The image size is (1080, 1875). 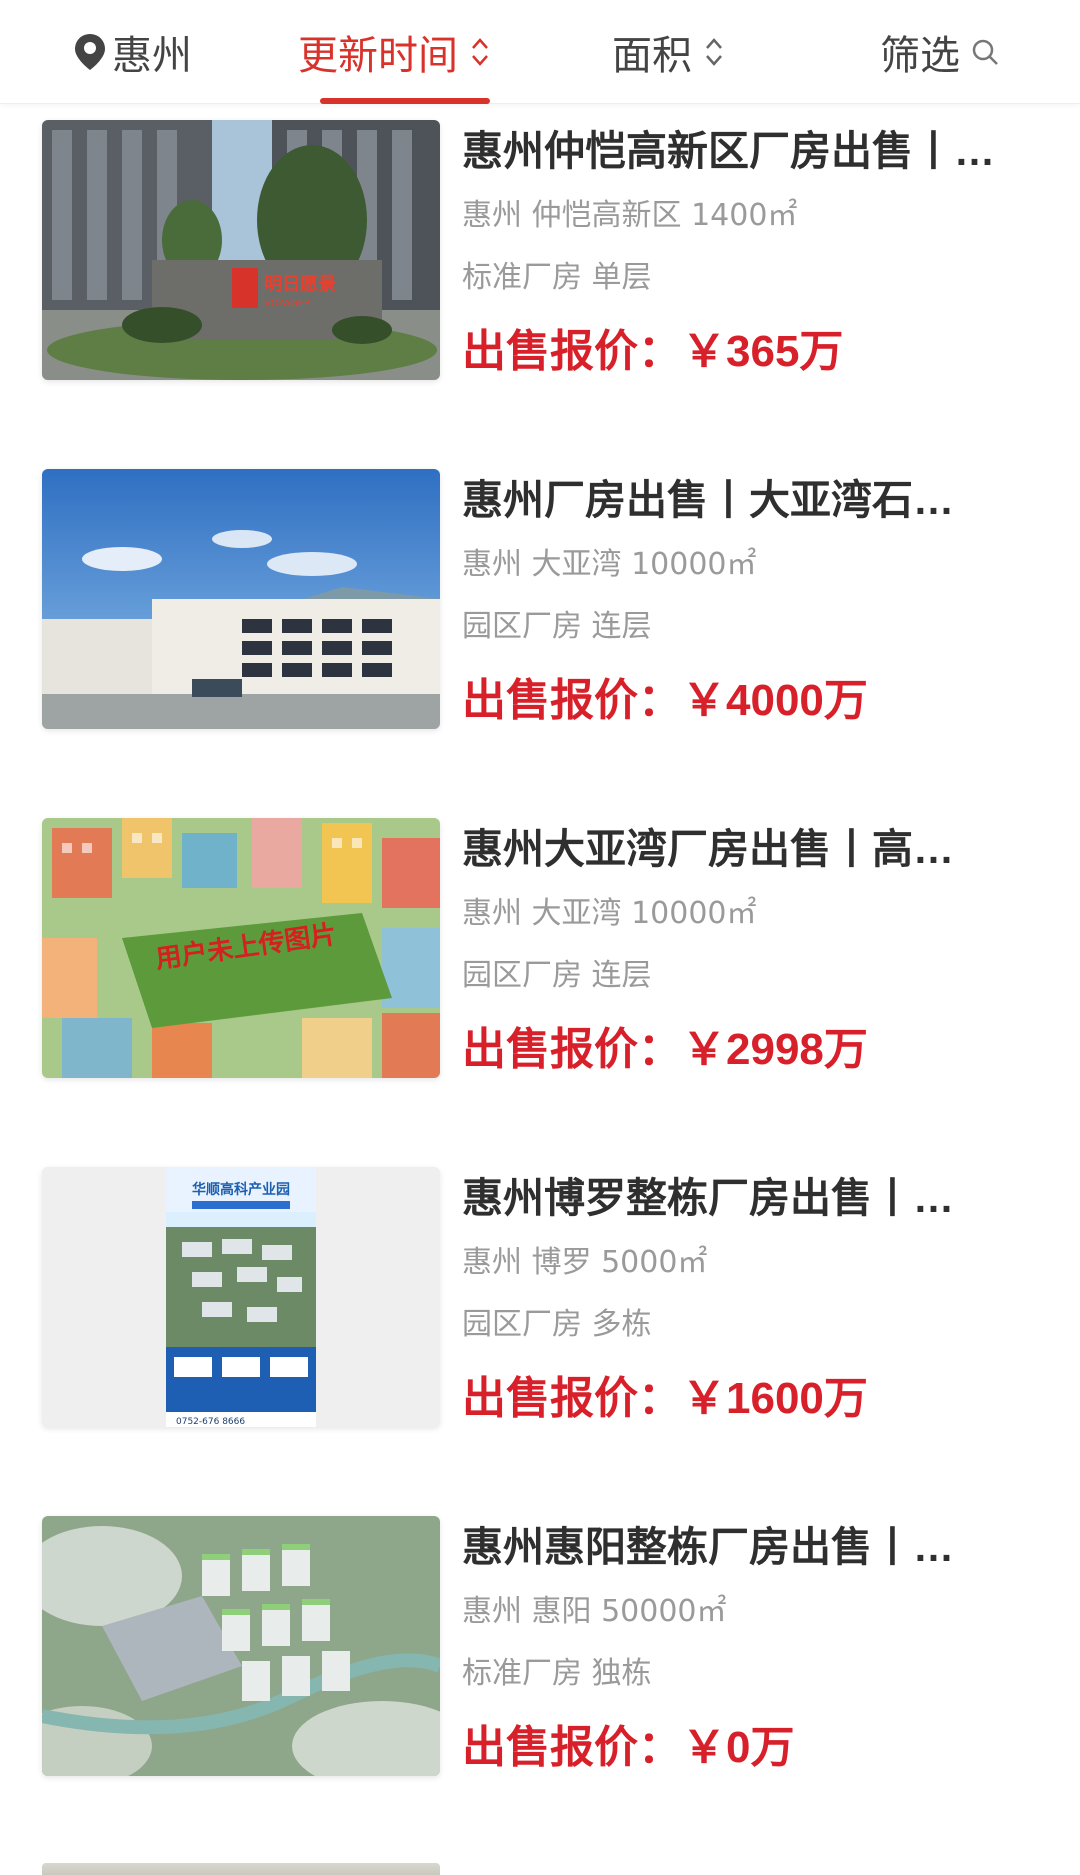 I want to click on sort-by-area: 面积, so click(x=668, y=52).